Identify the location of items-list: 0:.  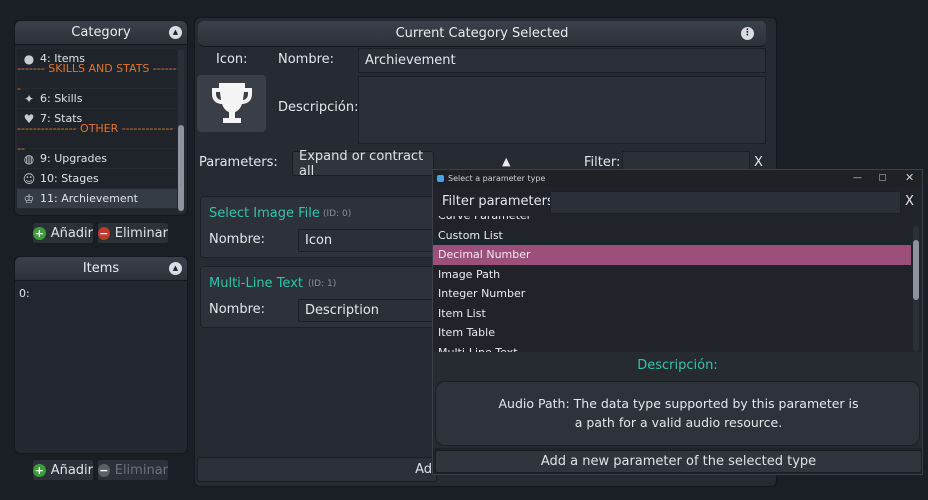
(24, 293).